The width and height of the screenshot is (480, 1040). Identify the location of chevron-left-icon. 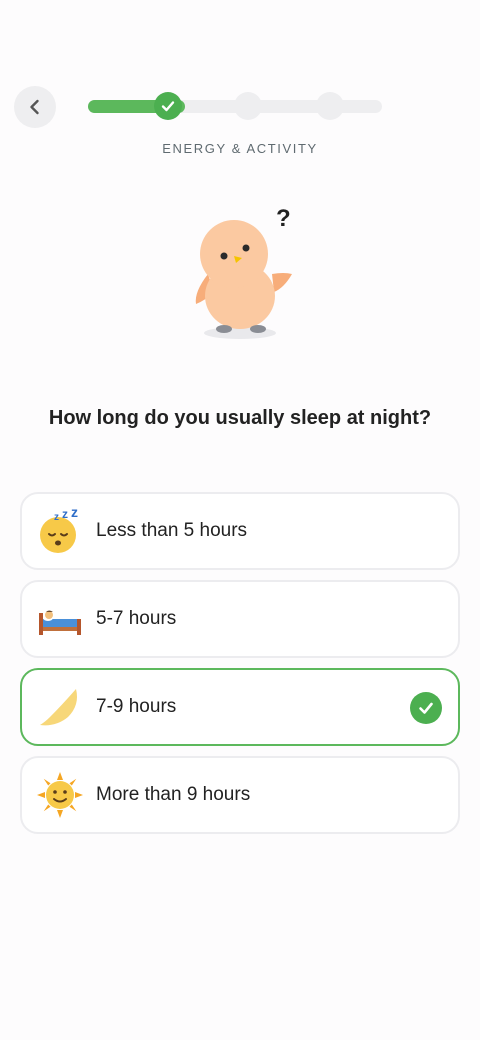
(34, 107).